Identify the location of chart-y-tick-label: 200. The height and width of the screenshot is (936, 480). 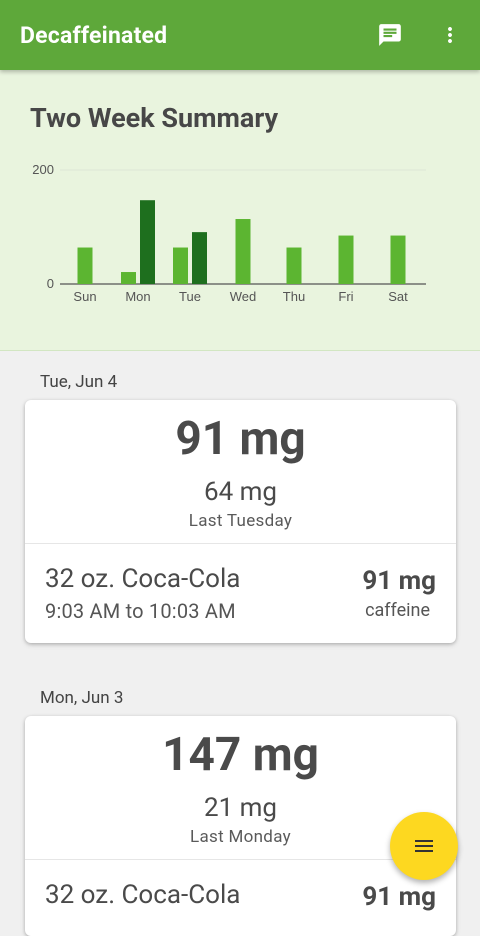
(43, 169).